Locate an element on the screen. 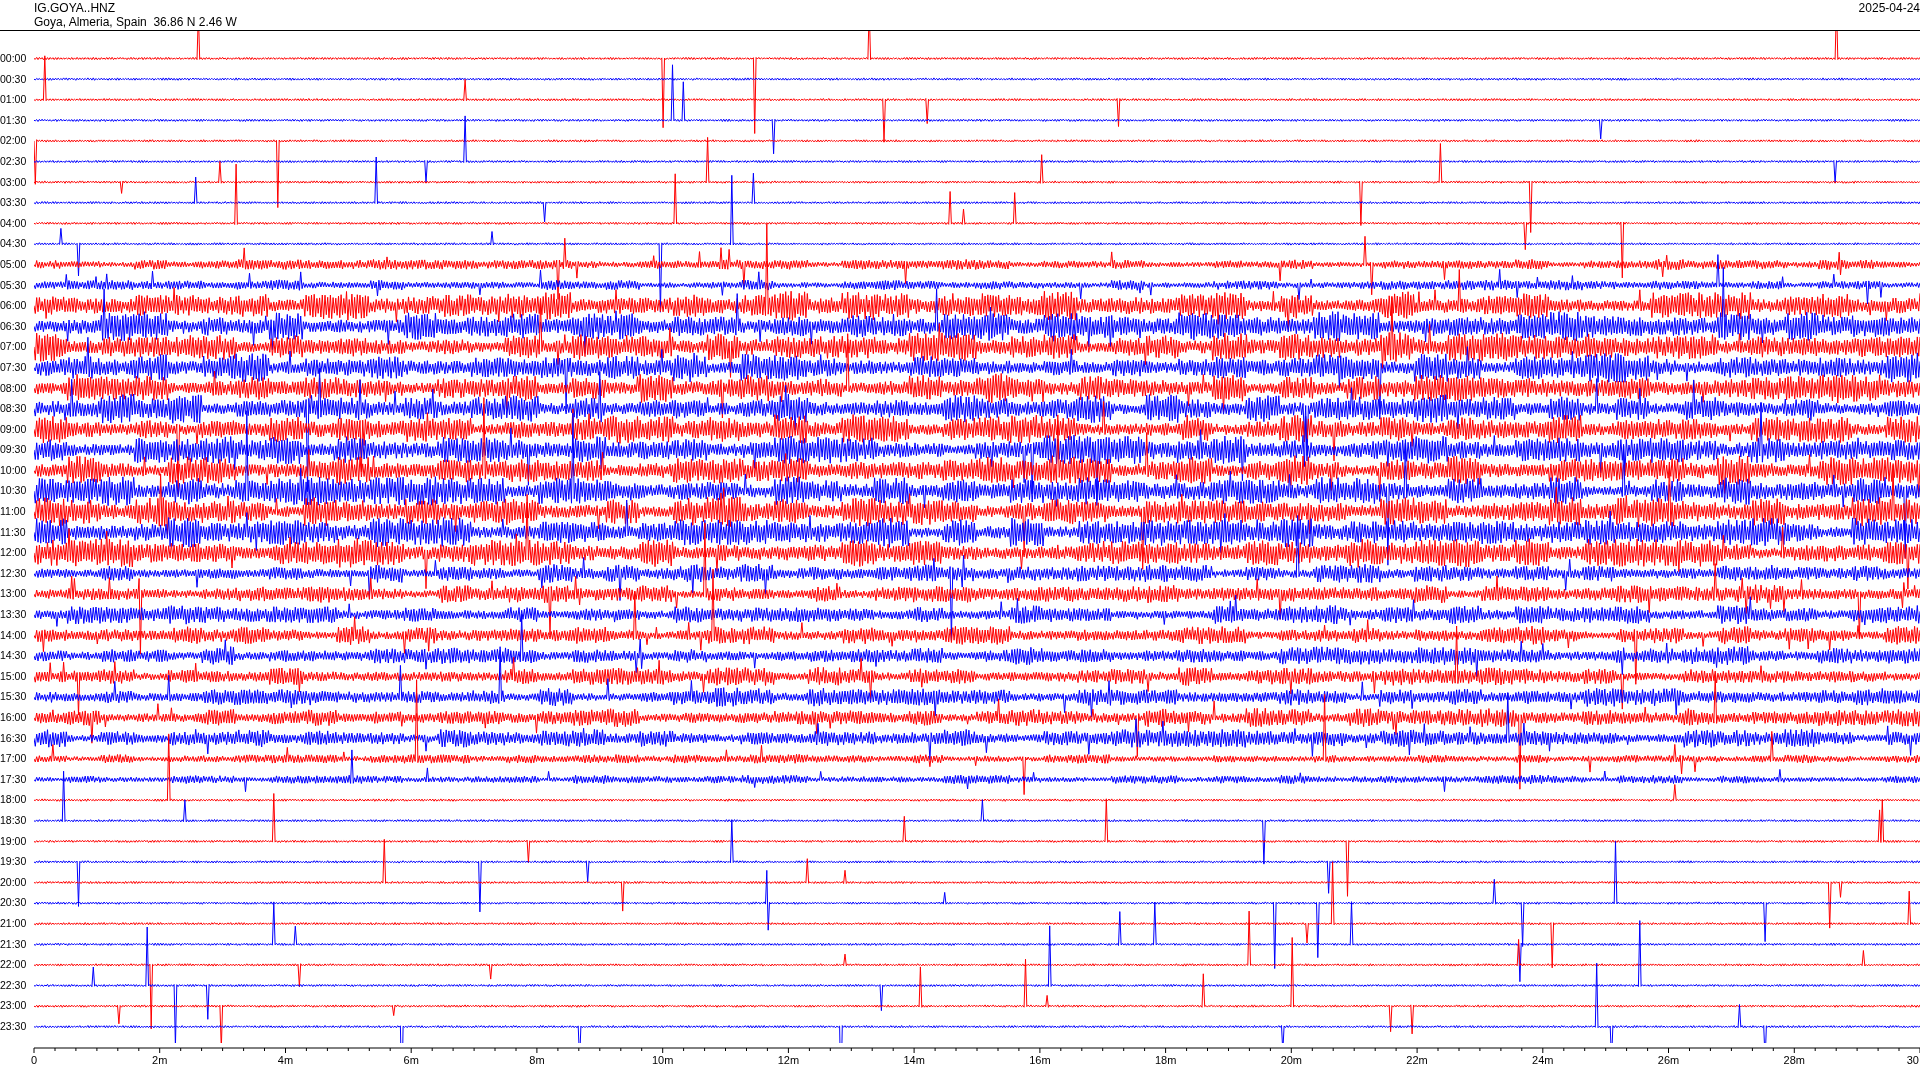 This screenshot has height=1080, width=1920. time-label: 01:30 is located at coordinates (14, 120).